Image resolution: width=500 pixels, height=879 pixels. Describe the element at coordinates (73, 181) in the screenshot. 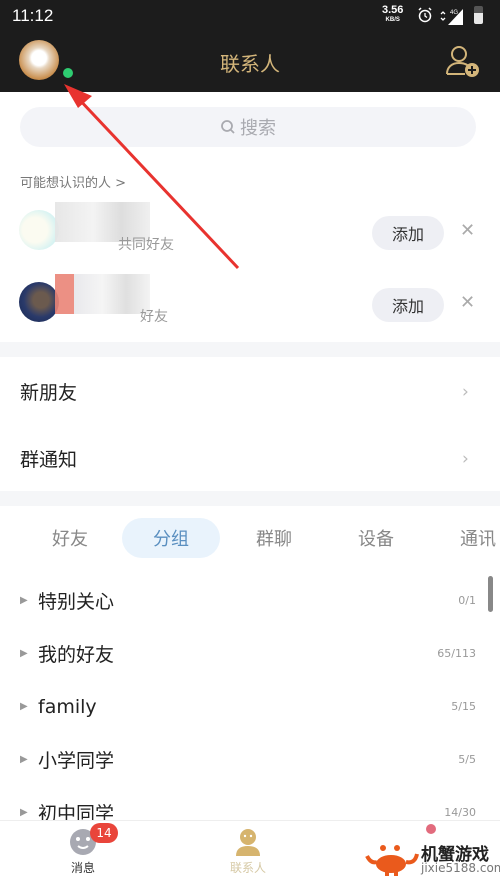

I see `may-know-link: 可能想认识的人 >` at that location.